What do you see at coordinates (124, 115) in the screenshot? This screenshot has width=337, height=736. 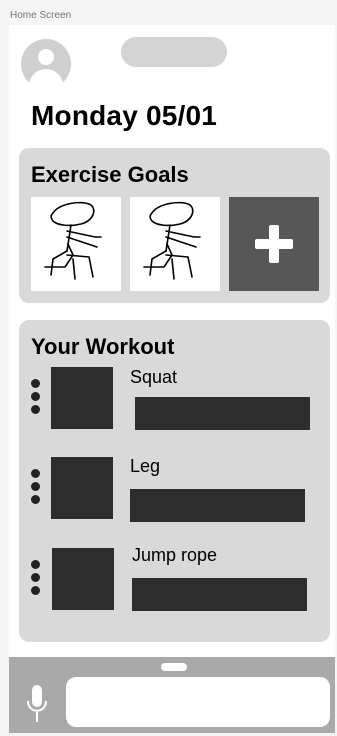 I see `page-title-date: Monday 05/01` at bounding box center [124, 115].